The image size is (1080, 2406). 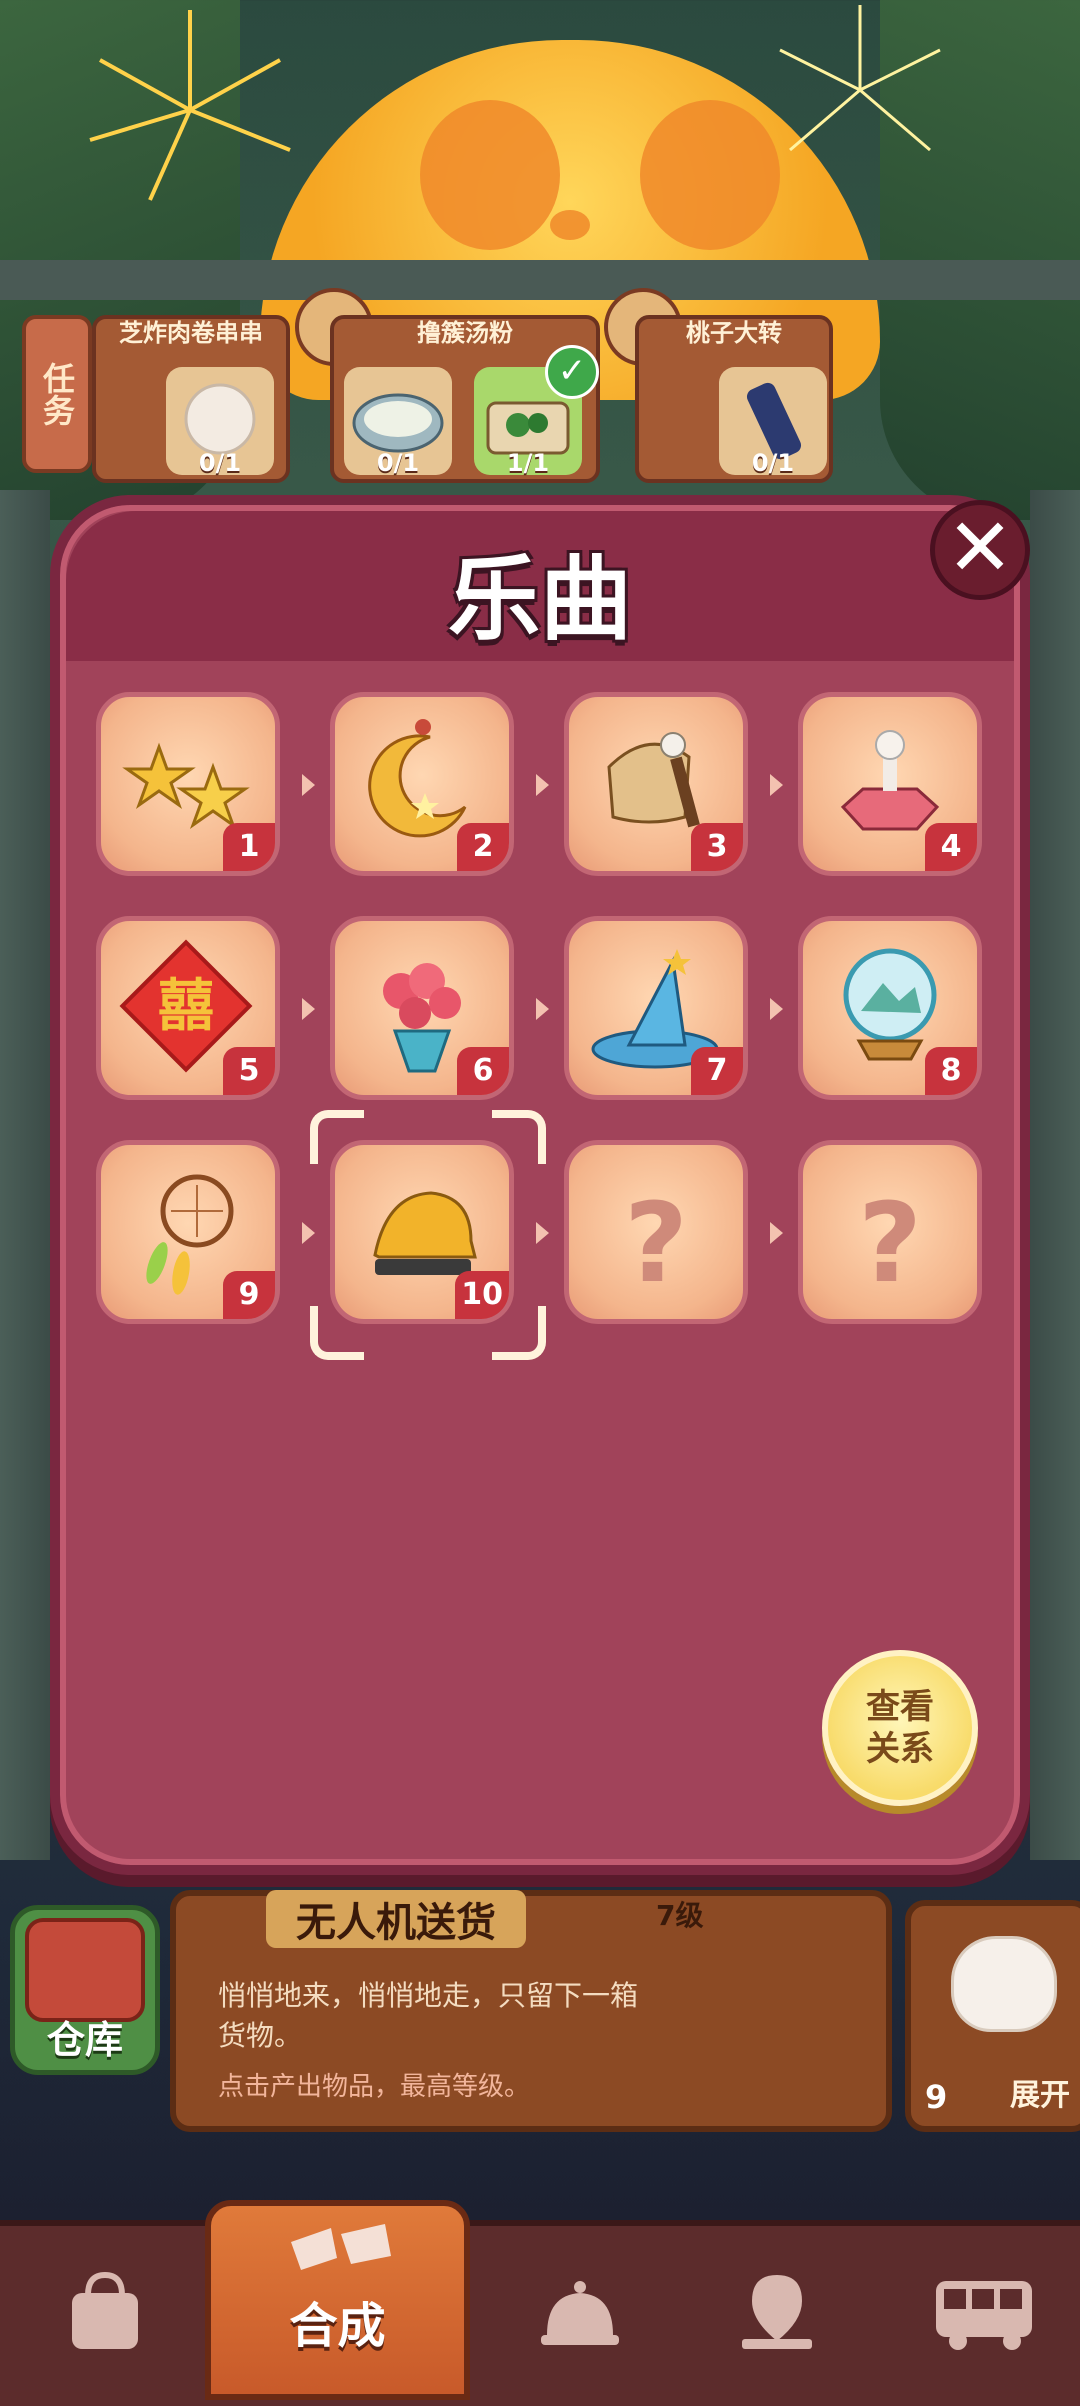 I want to click on task-card: 桃子大转 0/1, so click(x=734, y=399).